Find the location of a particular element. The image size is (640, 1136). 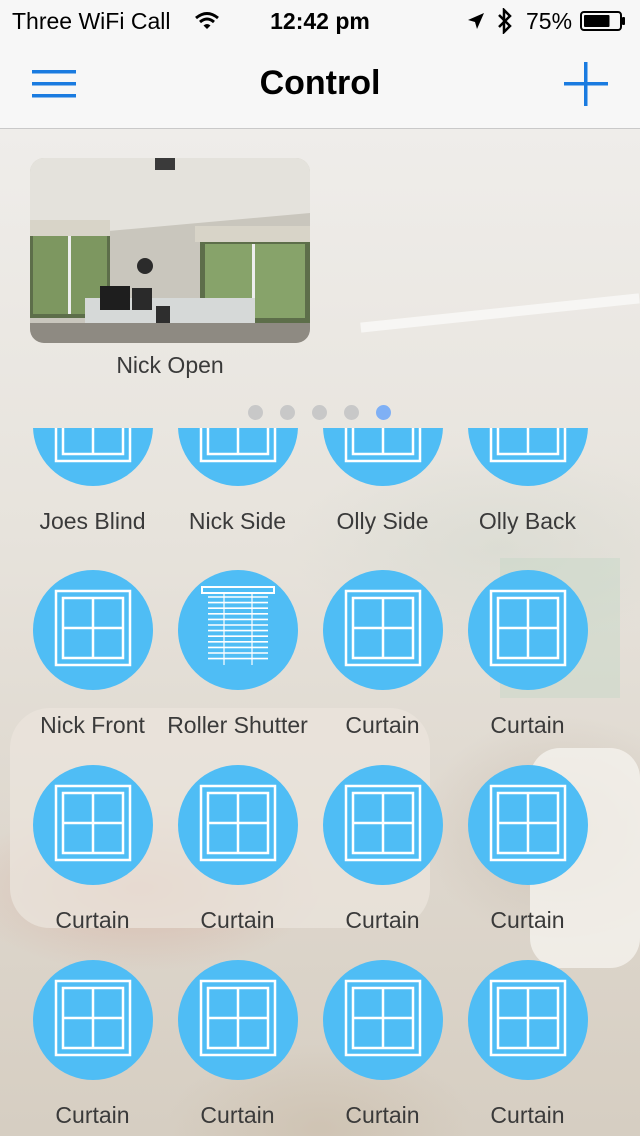

device-tile: Nick Front is located at coordinates (92, 667).